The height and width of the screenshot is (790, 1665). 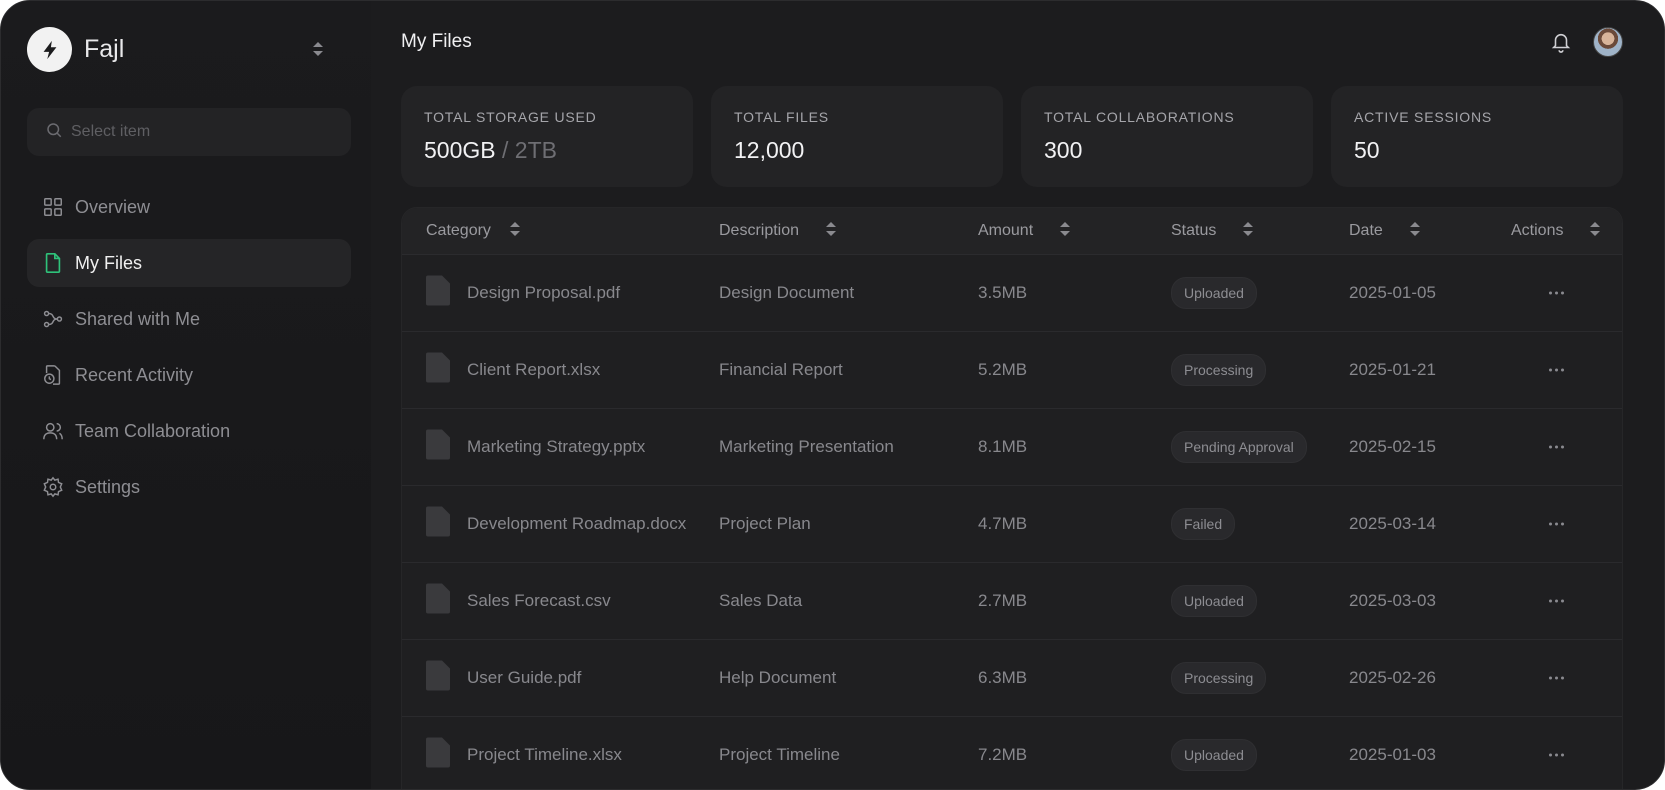 What do you see at coordinates (189, 263) in the screenshot?
I see `sidebar-item-my-files: My Files` at bounding box center [189, 263].